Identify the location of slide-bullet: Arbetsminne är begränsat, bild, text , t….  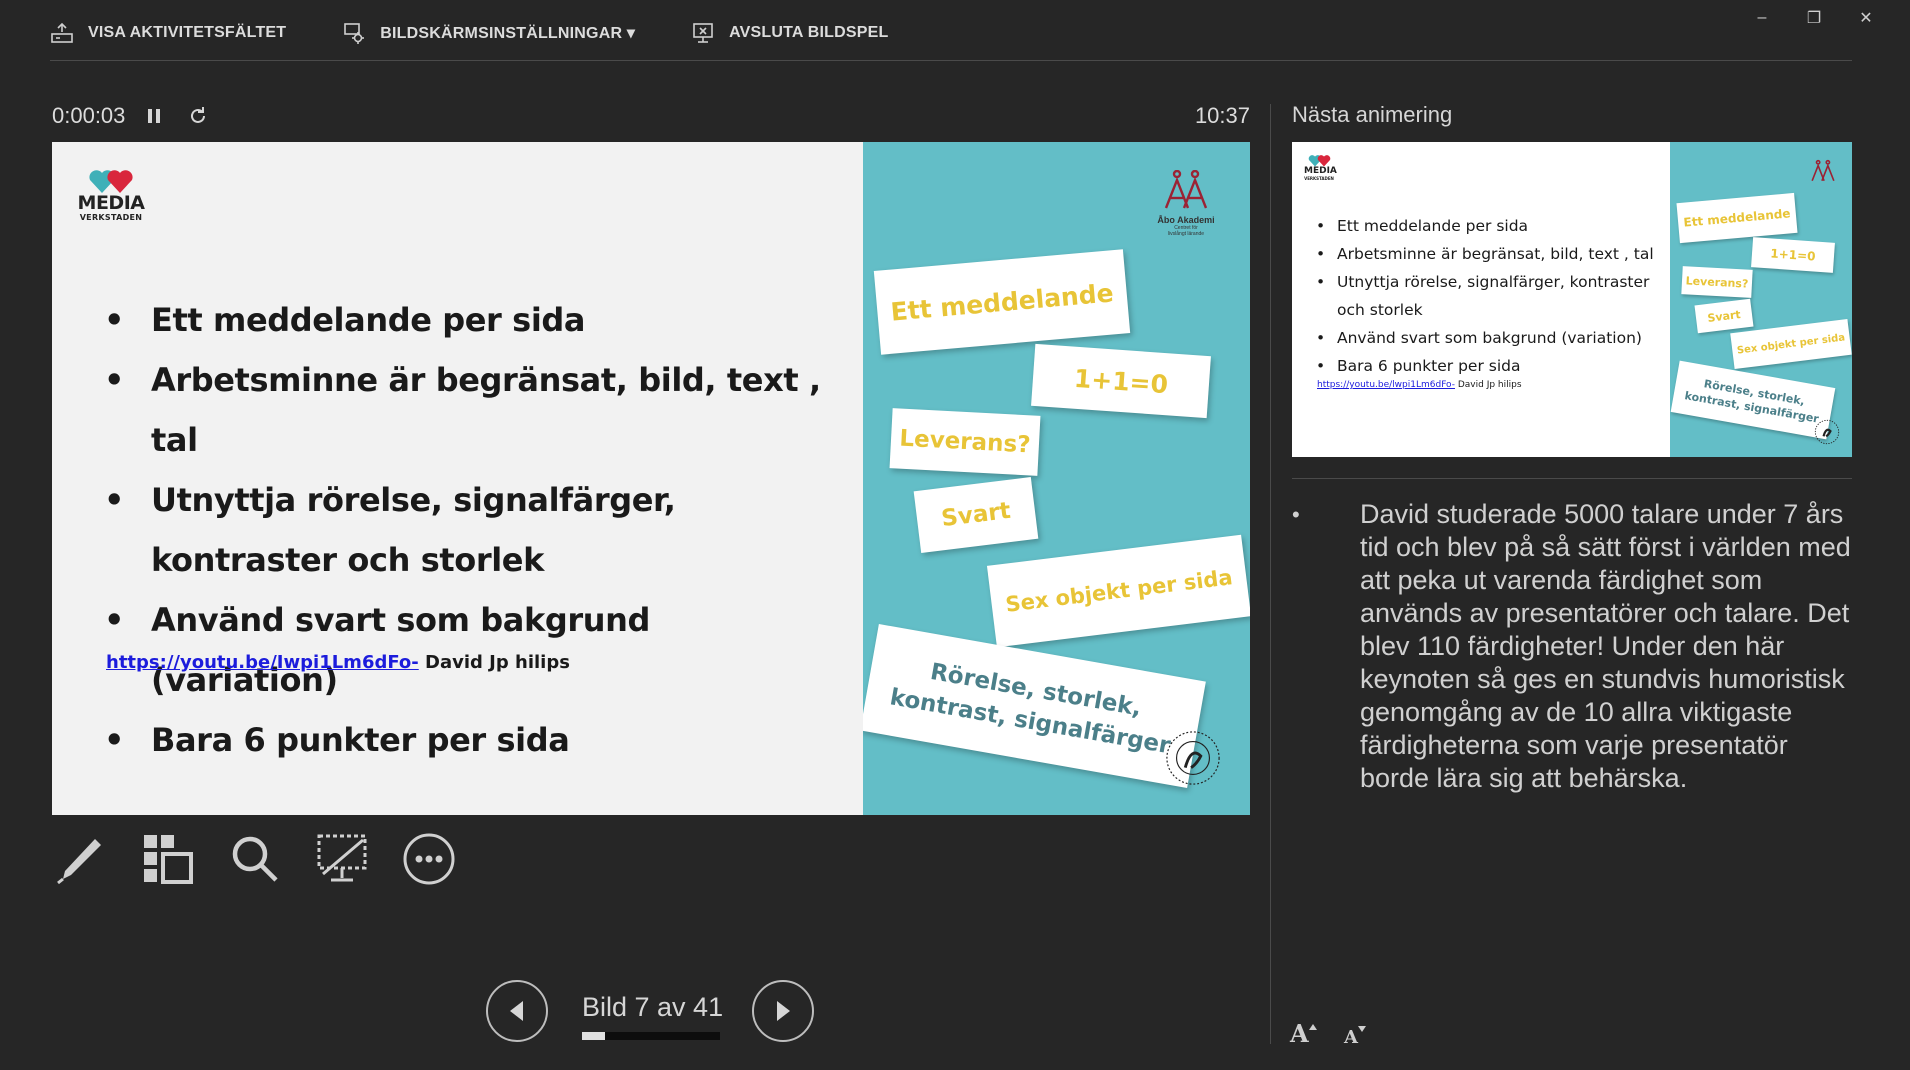
(474, 410).